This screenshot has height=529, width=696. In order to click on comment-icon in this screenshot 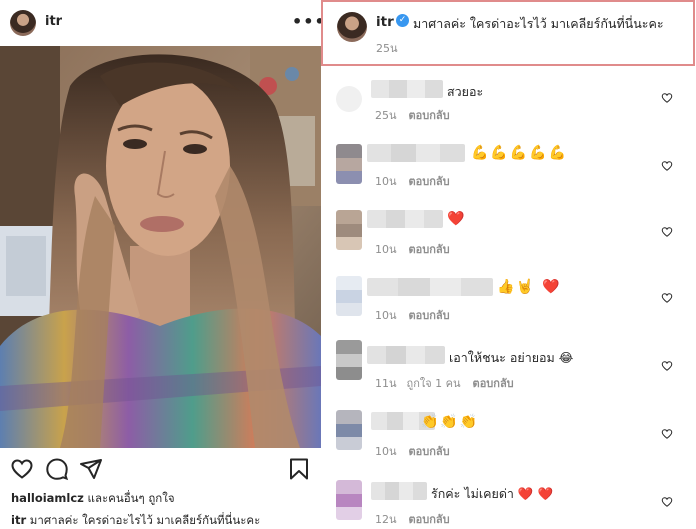, I will do `click(57, 469)`.